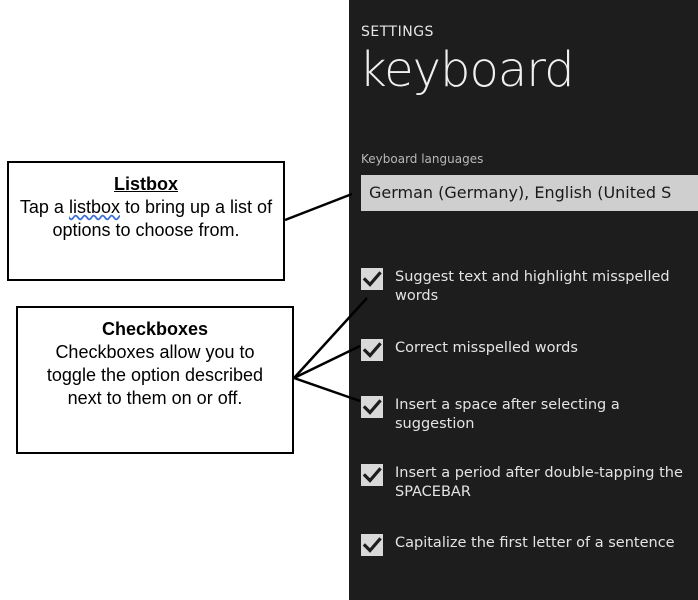  What do you see at coordinates (486, 348) in the screenshot?
I see `checkbox-label: Correct misspelled words` at bounding box center [486, 348].